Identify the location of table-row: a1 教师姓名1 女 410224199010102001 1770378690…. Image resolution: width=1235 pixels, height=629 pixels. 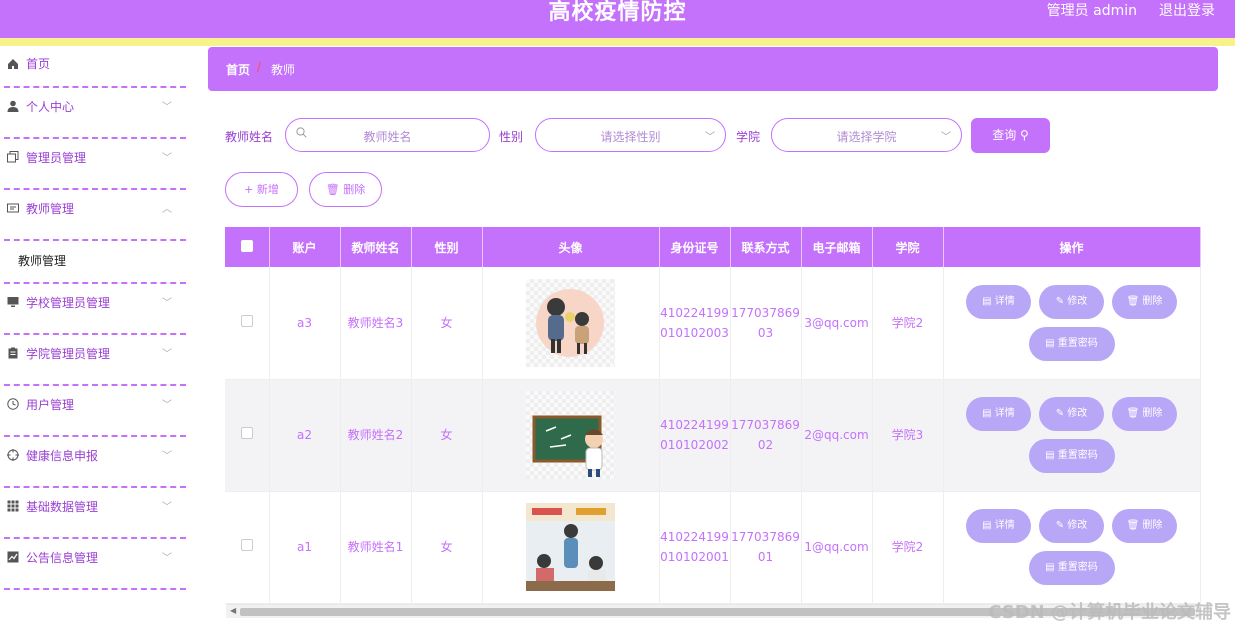
(713, 547).